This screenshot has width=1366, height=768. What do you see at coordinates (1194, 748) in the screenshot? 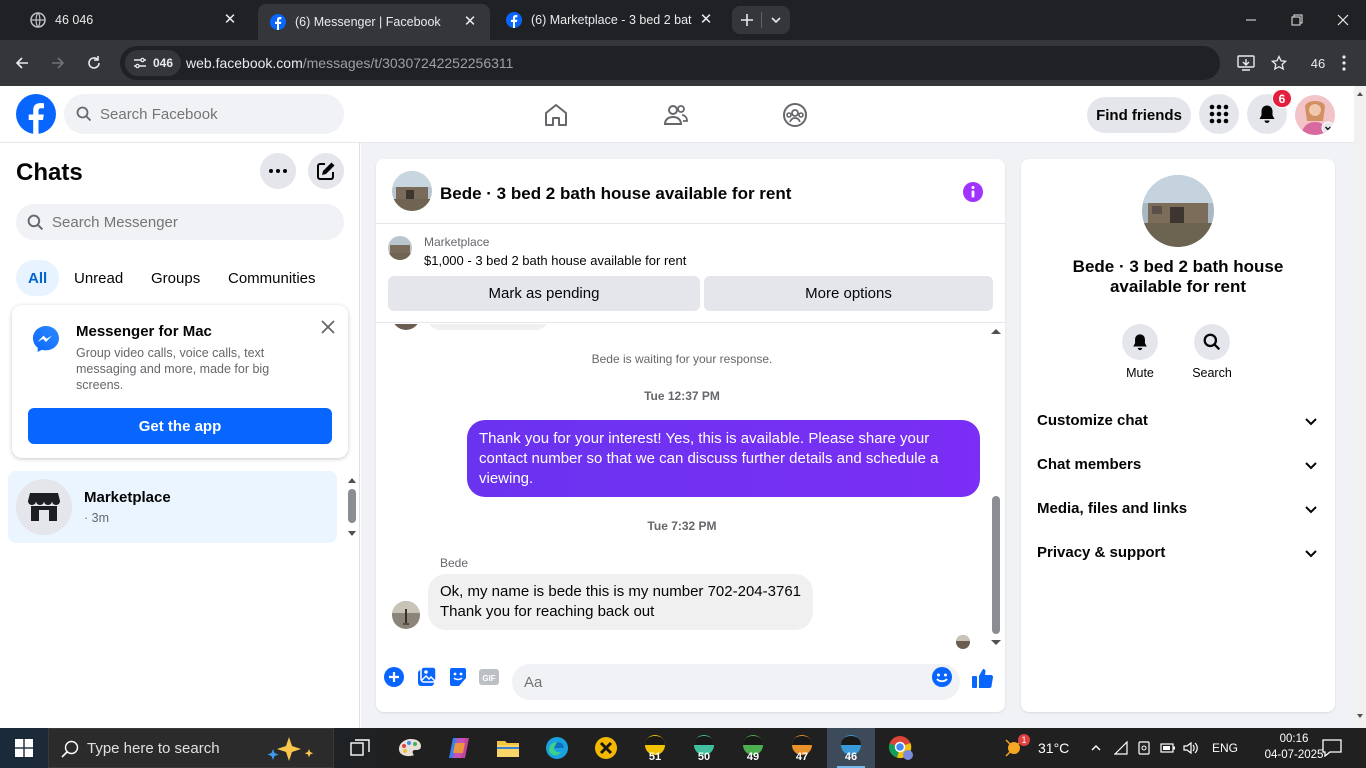
I see `volume-icon` at bounding box center [1194, 748].